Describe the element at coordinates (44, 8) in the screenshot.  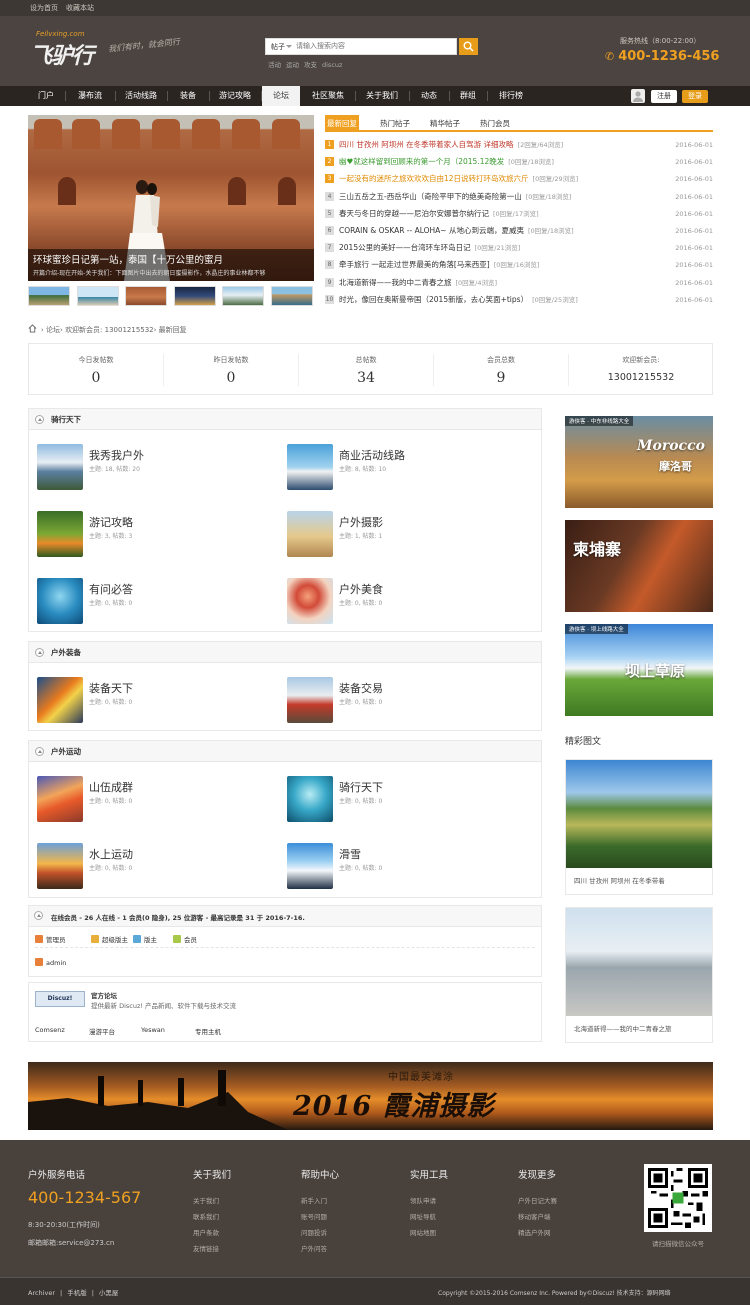
I see `set-homepage-link: 设为首页` at that location.